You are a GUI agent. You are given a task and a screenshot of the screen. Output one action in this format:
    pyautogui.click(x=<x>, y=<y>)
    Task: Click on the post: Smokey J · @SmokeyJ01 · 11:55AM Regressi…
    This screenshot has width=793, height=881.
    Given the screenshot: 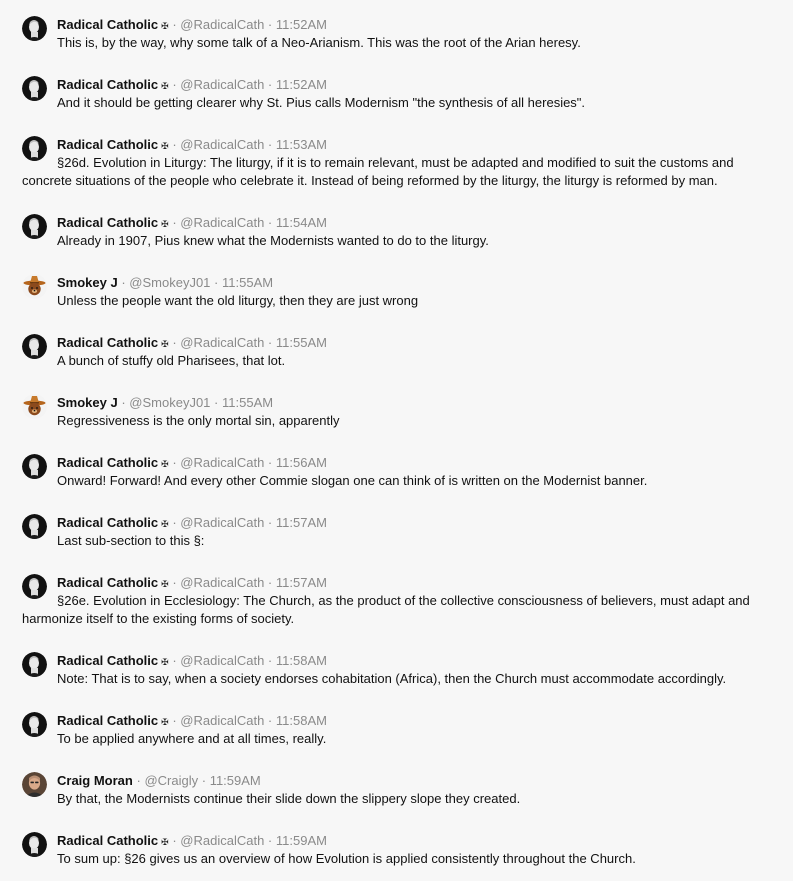 What is the action you would take?
    pyautogui.click(x=396, y=412)
    